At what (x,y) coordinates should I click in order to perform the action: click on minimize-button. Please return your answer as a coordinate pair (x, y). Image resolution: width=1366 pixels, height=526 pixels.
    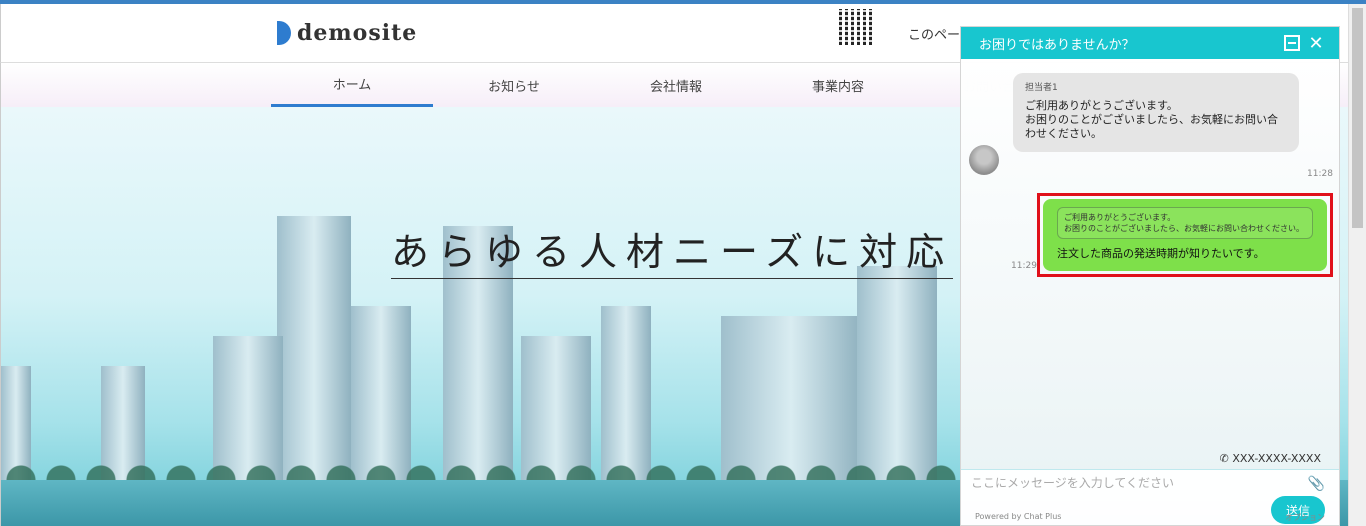
    Looking at the image, I should click on (1292, 43).